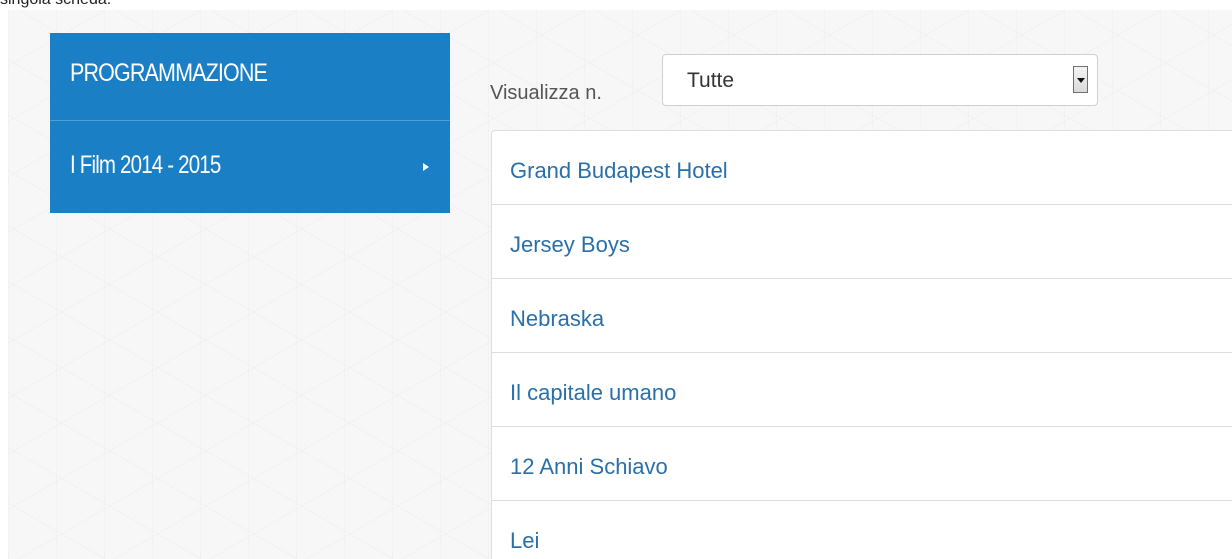  What do you see at coordinates (169, 73) in the screenshot?
I see `sidebar-title-text: PROGRAMMAZIONE` at bounding box center [169, 73].